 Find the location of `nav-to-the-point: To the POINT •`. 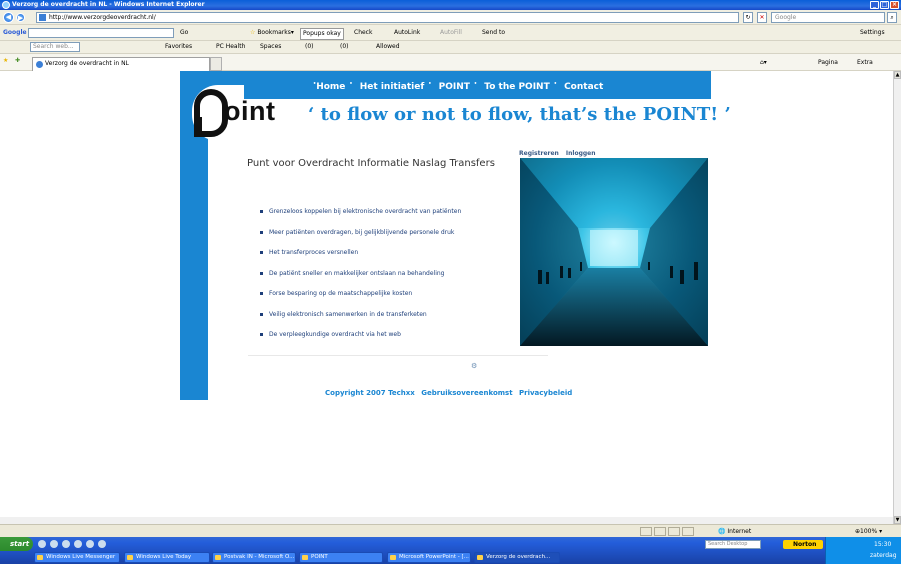

nav-to-the-point: To the POINT • is located at coordinates (520, 86).